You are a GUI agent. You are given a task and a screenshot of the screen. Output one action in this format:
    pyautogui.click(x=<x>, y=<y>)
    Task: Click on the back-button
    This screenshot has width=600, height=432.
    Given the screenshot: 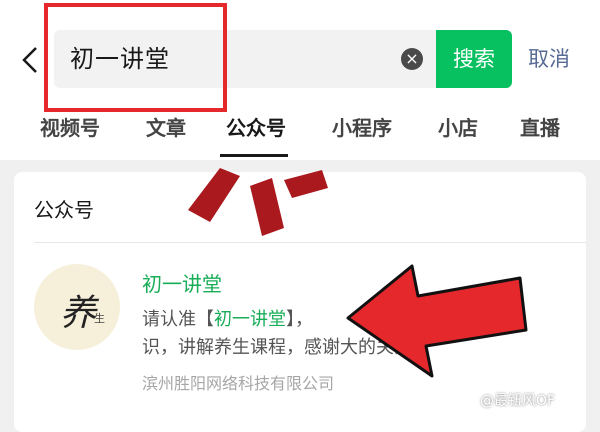 What is the action you would take?
    pyautogui.click(x=31, y=60)
    